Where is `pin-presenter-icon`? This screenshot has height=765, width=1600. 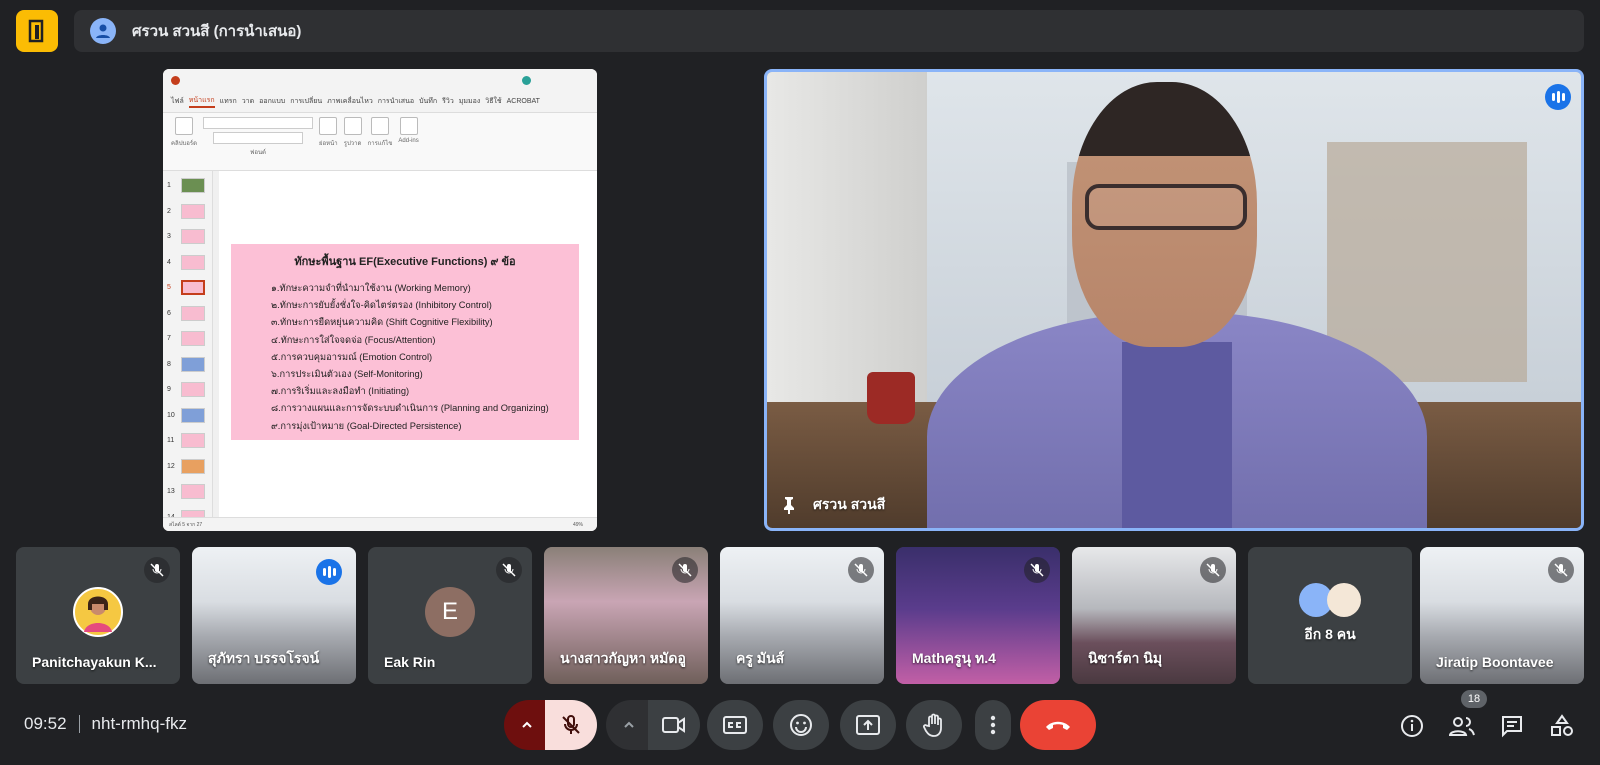
pin-presenter-icon is located at coordinates (789, 505).